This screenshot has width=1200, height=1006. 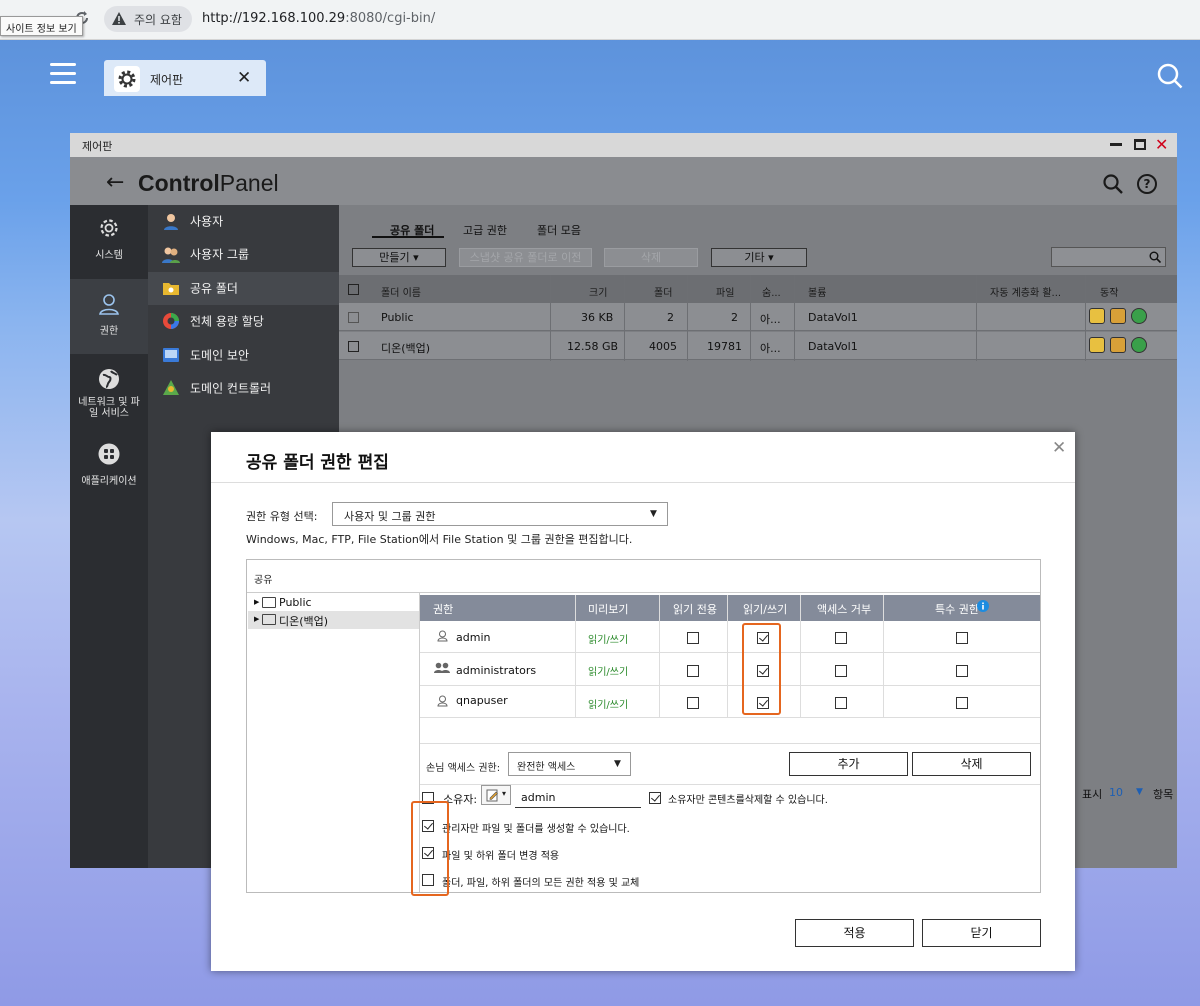 What do you see at coordinates (220, 254) in the screenshot?
I see `sub-nav-label: 사용자 그룹` at bounding box center [220, 254].